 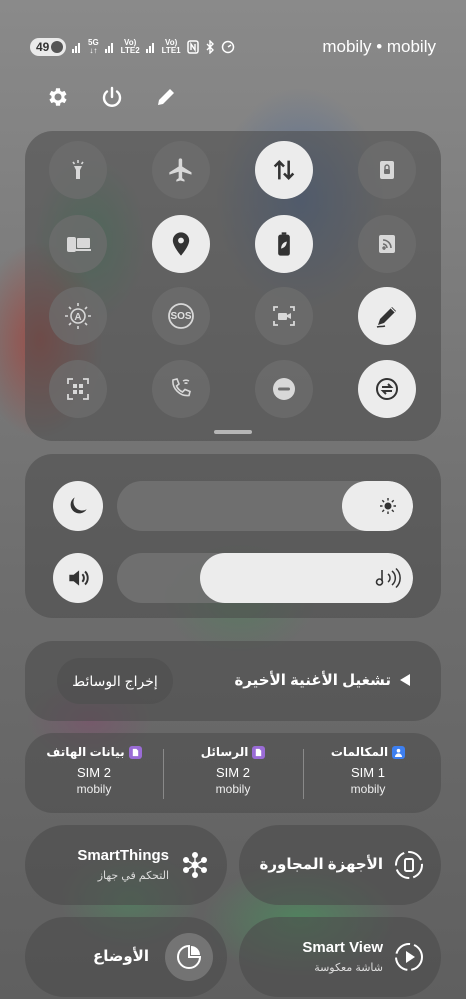 I want to click on battery-indicator: 49, so click(x=48, y=47).